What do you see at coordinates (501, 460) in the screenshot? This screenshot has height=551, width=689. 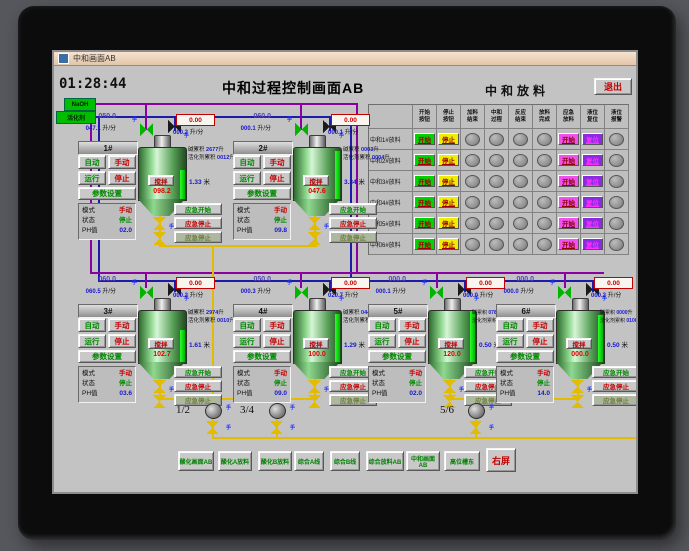 I see `right-screen-button: 右屏` at bounding box center [501, 460].